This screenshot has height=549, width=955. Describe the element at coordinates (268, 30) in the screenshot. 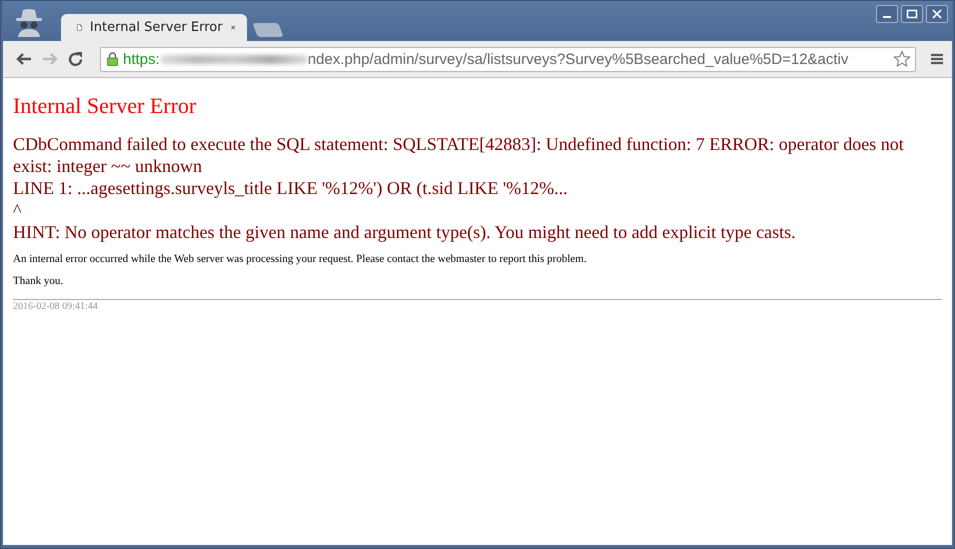

I see `new-tab-button` at that location.